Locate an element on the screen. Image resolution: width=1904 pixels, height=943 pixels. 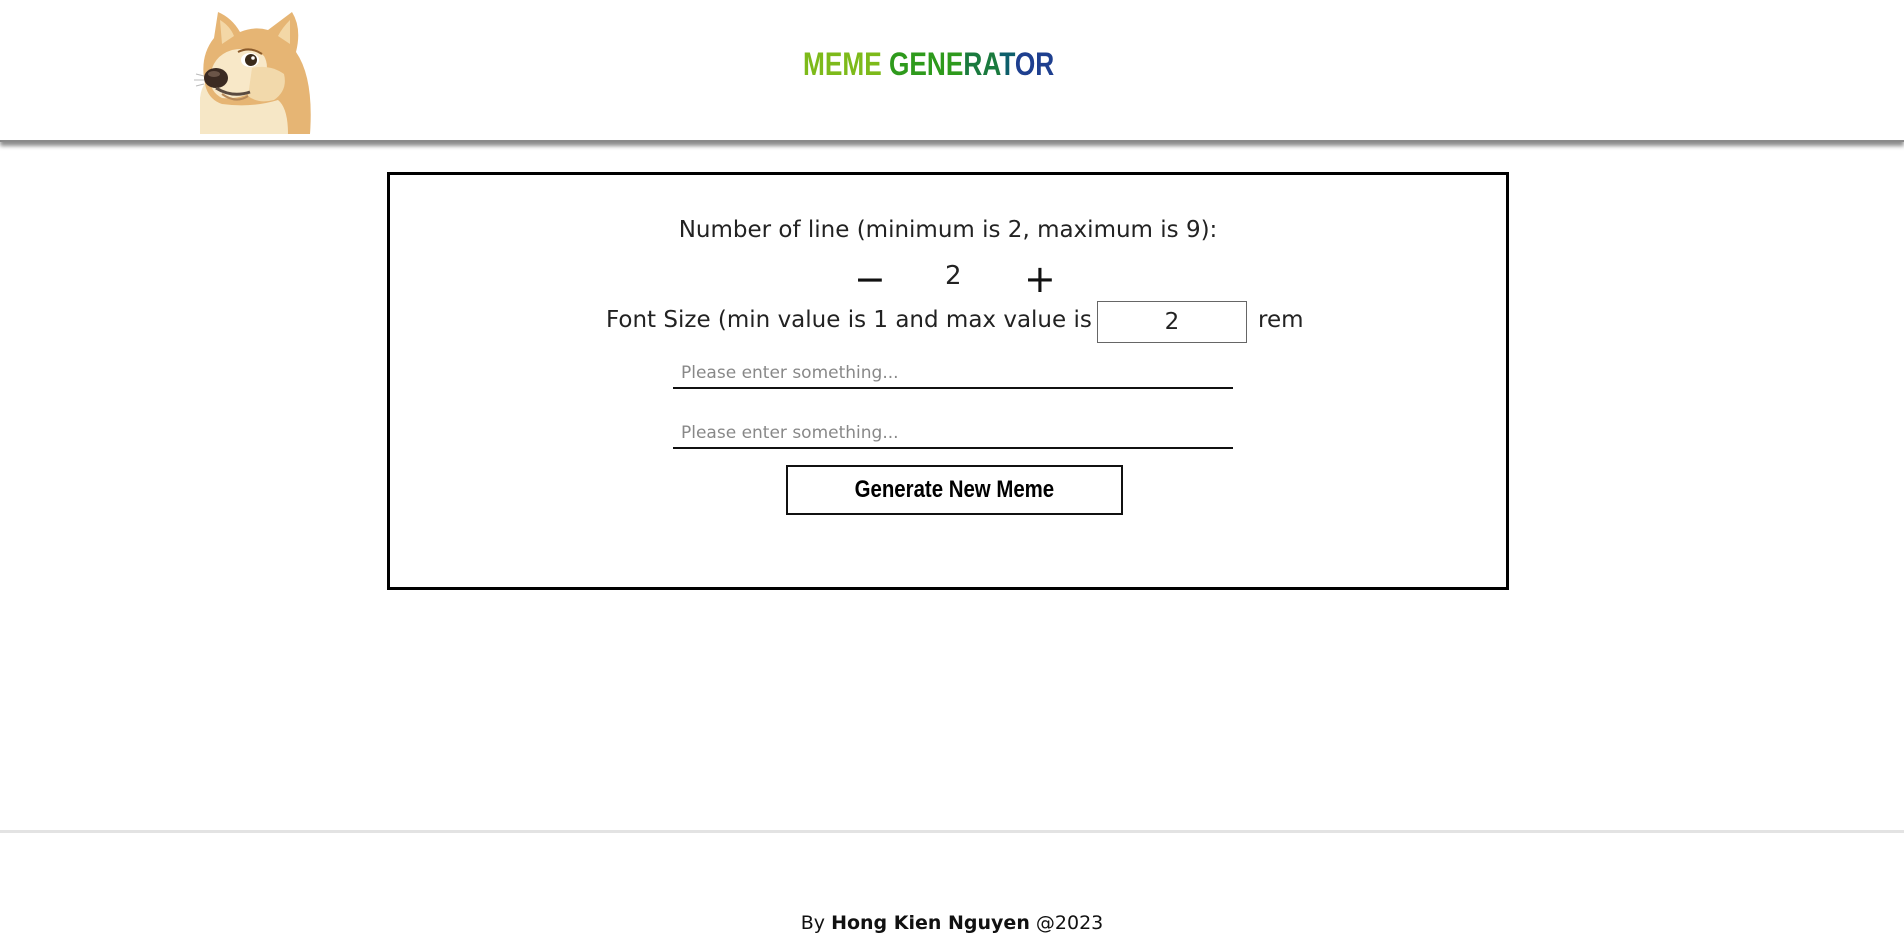
generate-meme-button-label: Generate New Meme is located at coordinates (954, 489).